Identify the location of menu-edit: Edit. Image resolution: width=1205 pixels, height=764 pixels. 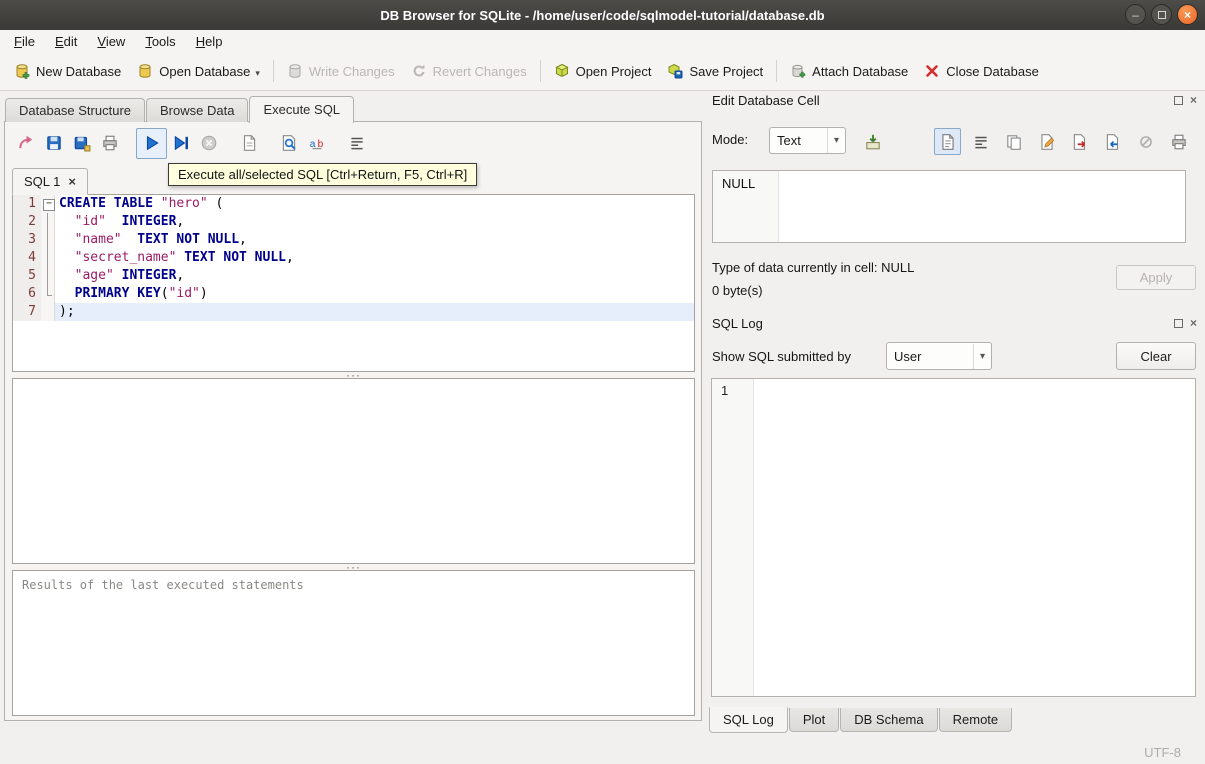
(66, 41).